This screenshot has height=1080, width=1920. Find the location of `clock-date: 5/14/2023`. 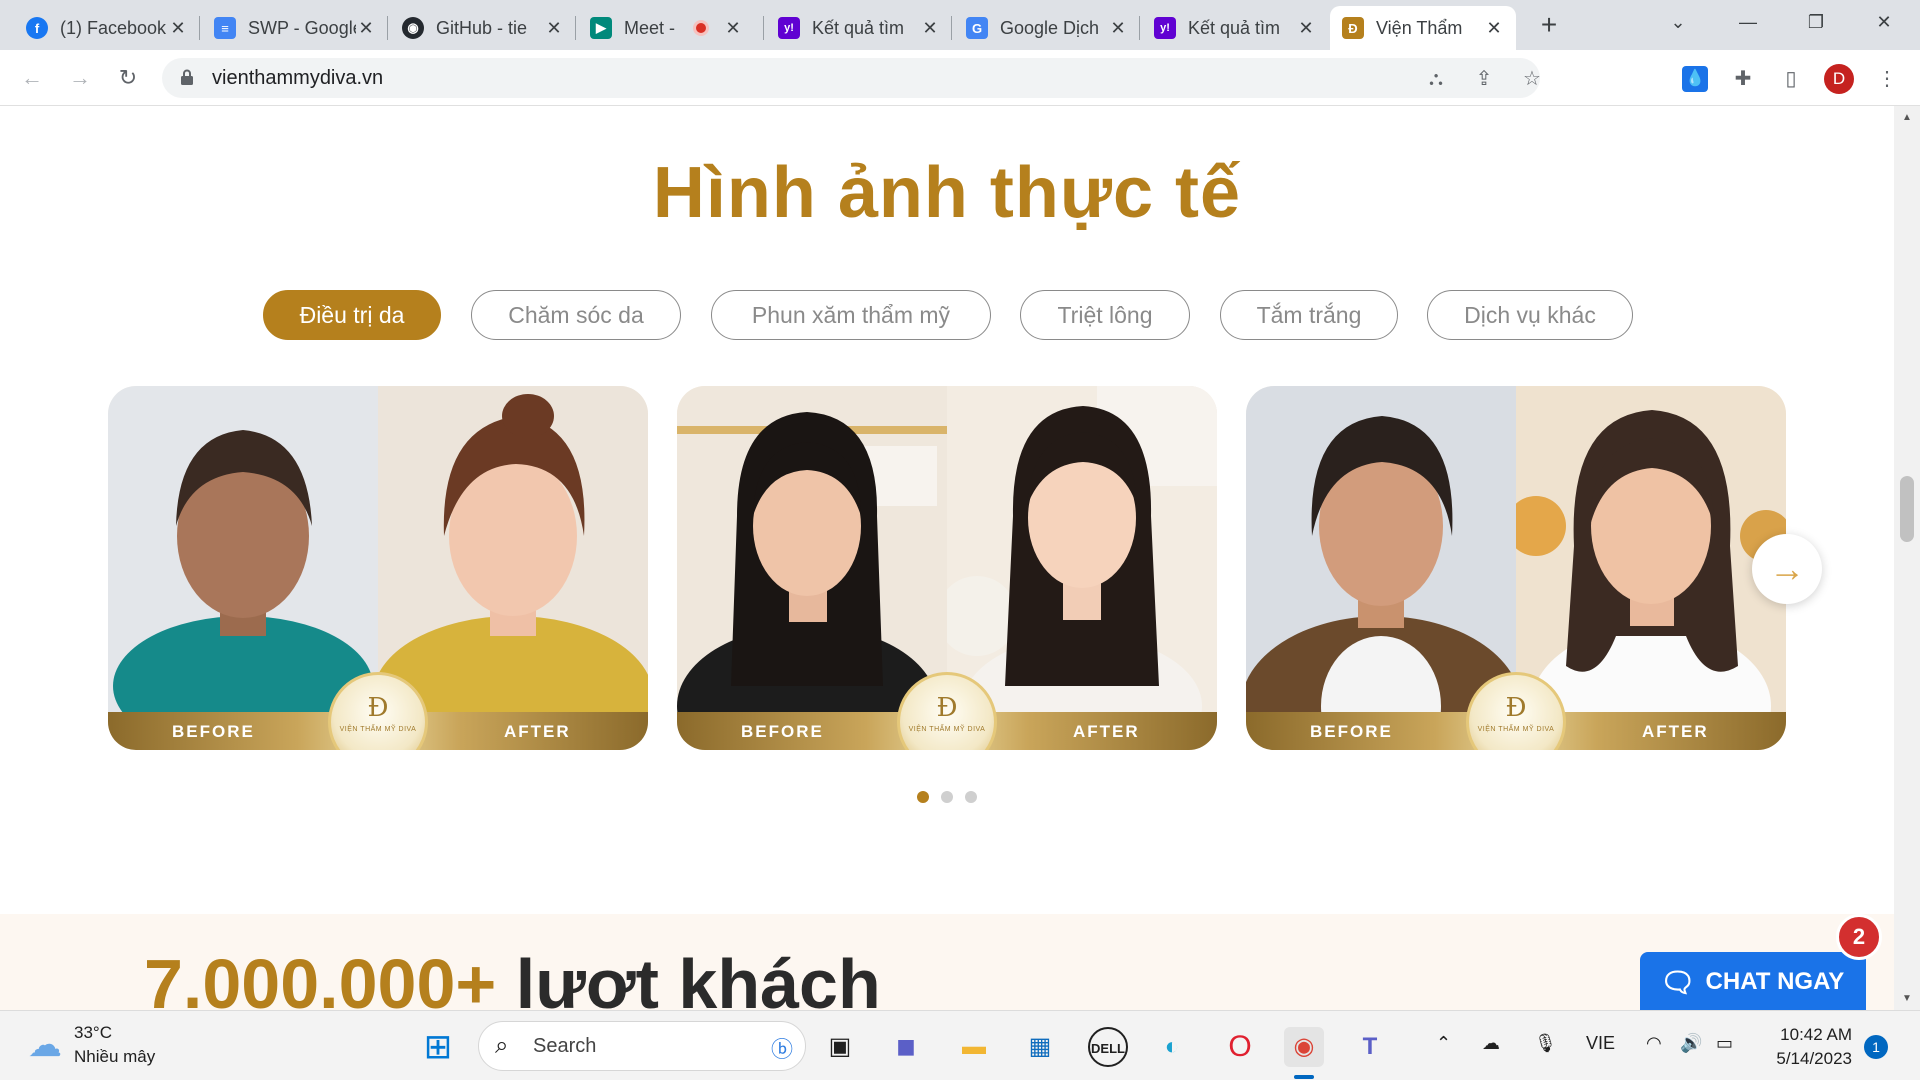

clock-date: 5/14/2023 is located at coordinates (1814, 1058).